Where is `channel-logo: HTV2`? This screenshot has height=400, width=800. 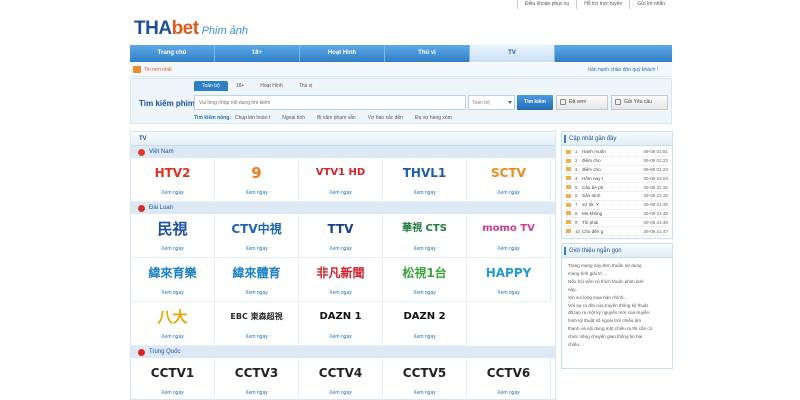 channel-logo: HTV2 is located at coordinates (172, 173).